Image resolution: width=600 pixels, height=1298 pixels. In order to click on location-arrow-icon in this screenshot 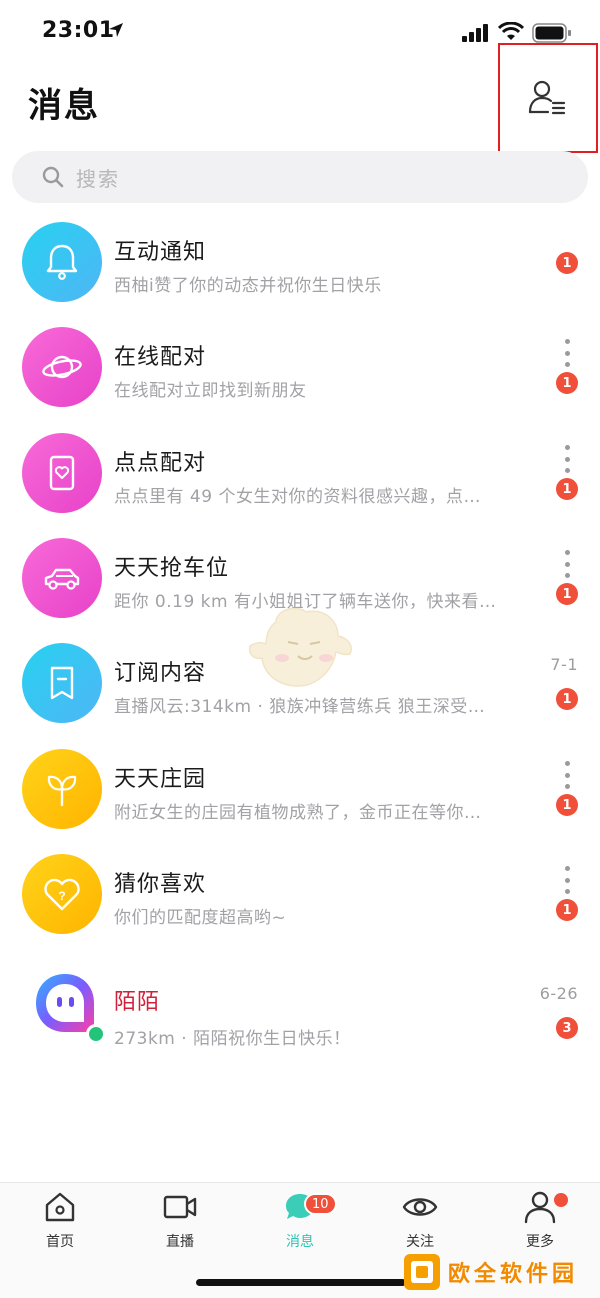, I will do `click(116, 30)`.